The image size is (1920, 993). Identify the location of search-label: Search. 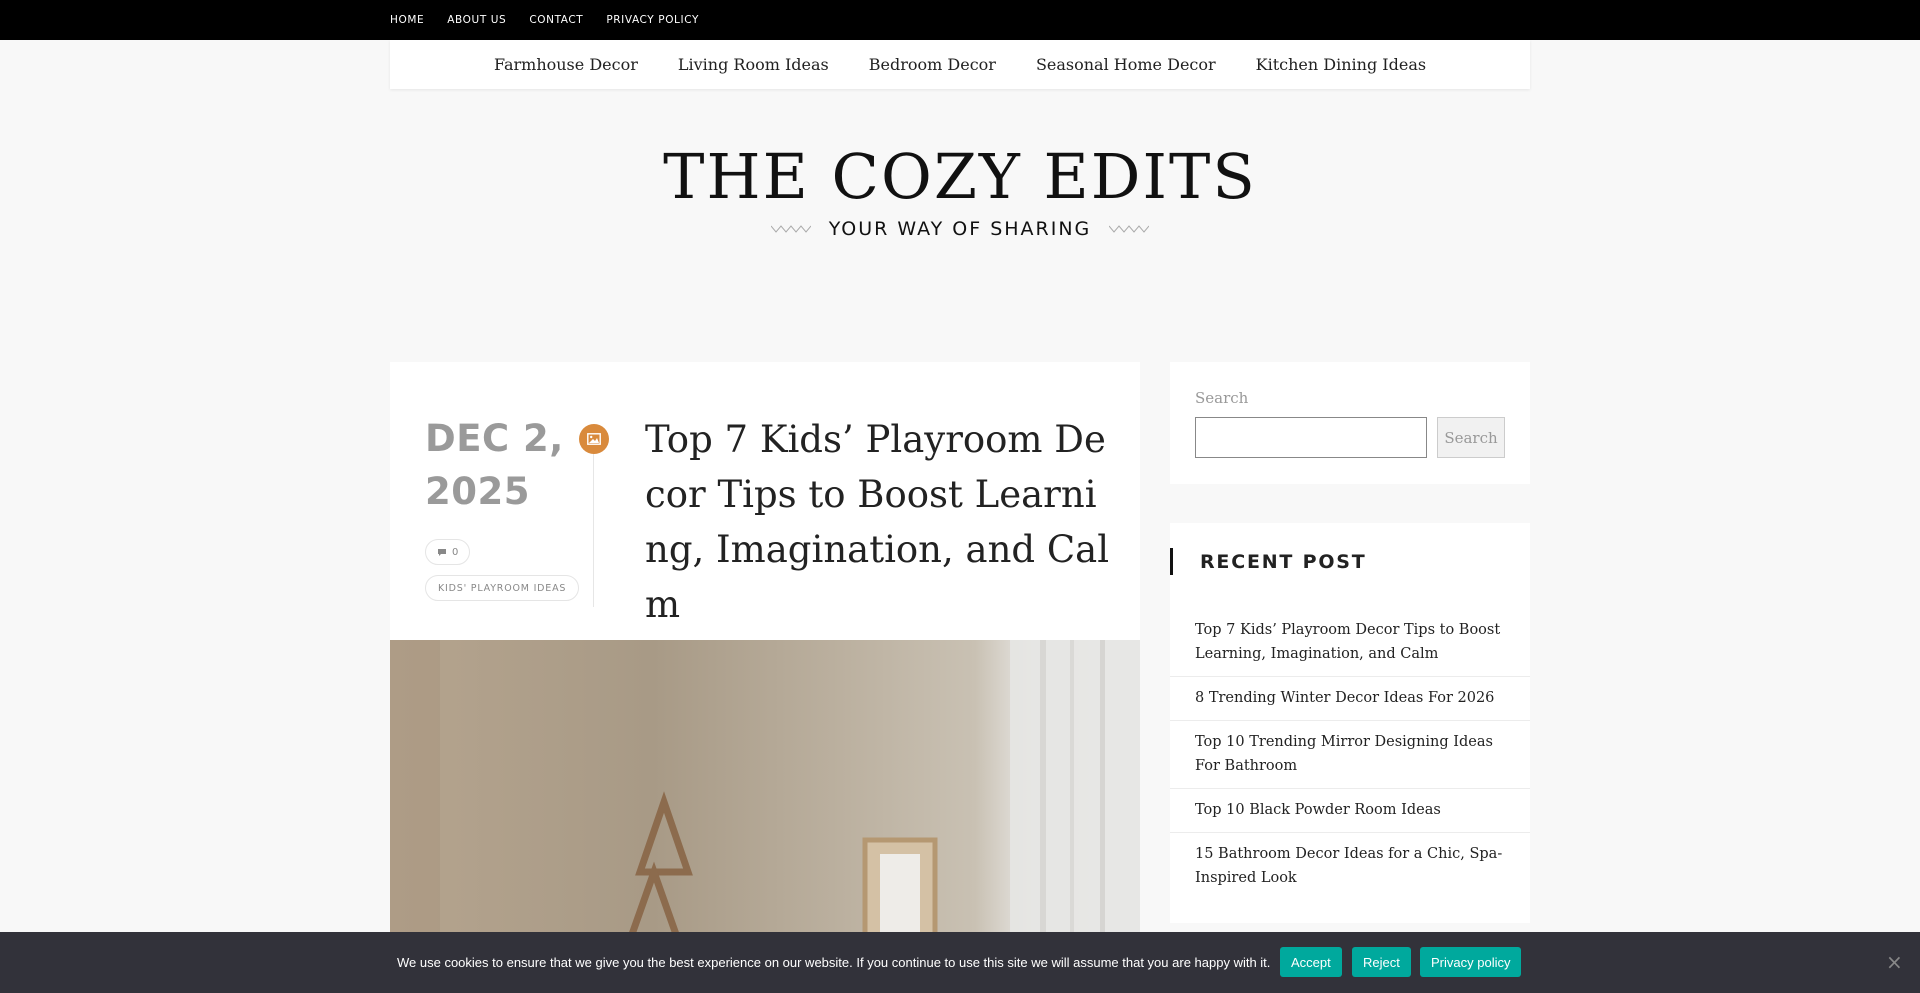
(1222, 398).